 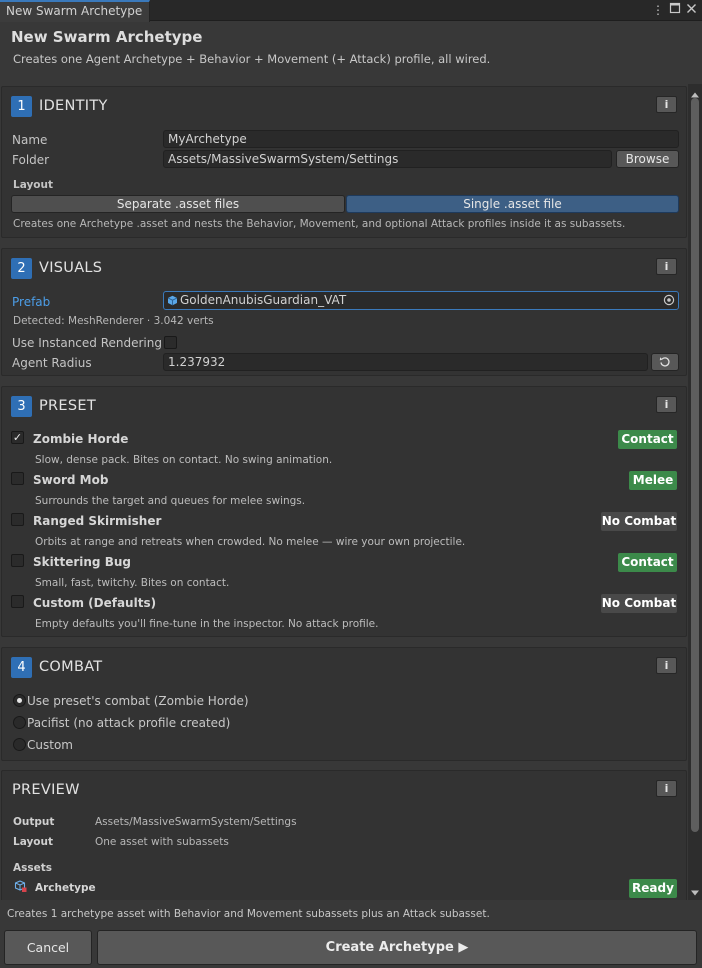 I want to click on asset-status-badge: Ready, so click(x=653, y=888).